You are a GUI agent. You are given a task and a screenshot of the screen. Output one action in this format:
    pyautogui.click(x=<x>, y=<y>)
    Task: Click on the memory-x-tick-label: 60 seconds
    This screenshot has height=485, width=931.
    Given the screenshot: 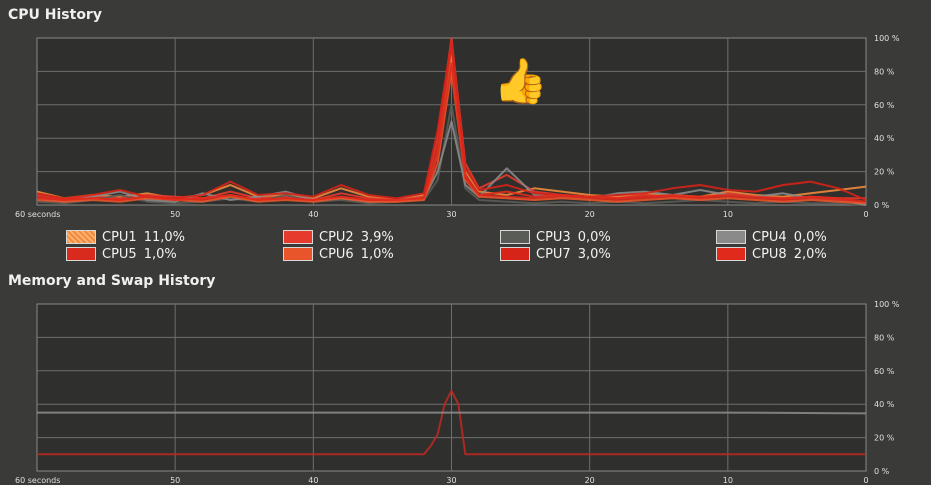 What is the action you would take?
    pyautogui.click(x=37, y=480)
    